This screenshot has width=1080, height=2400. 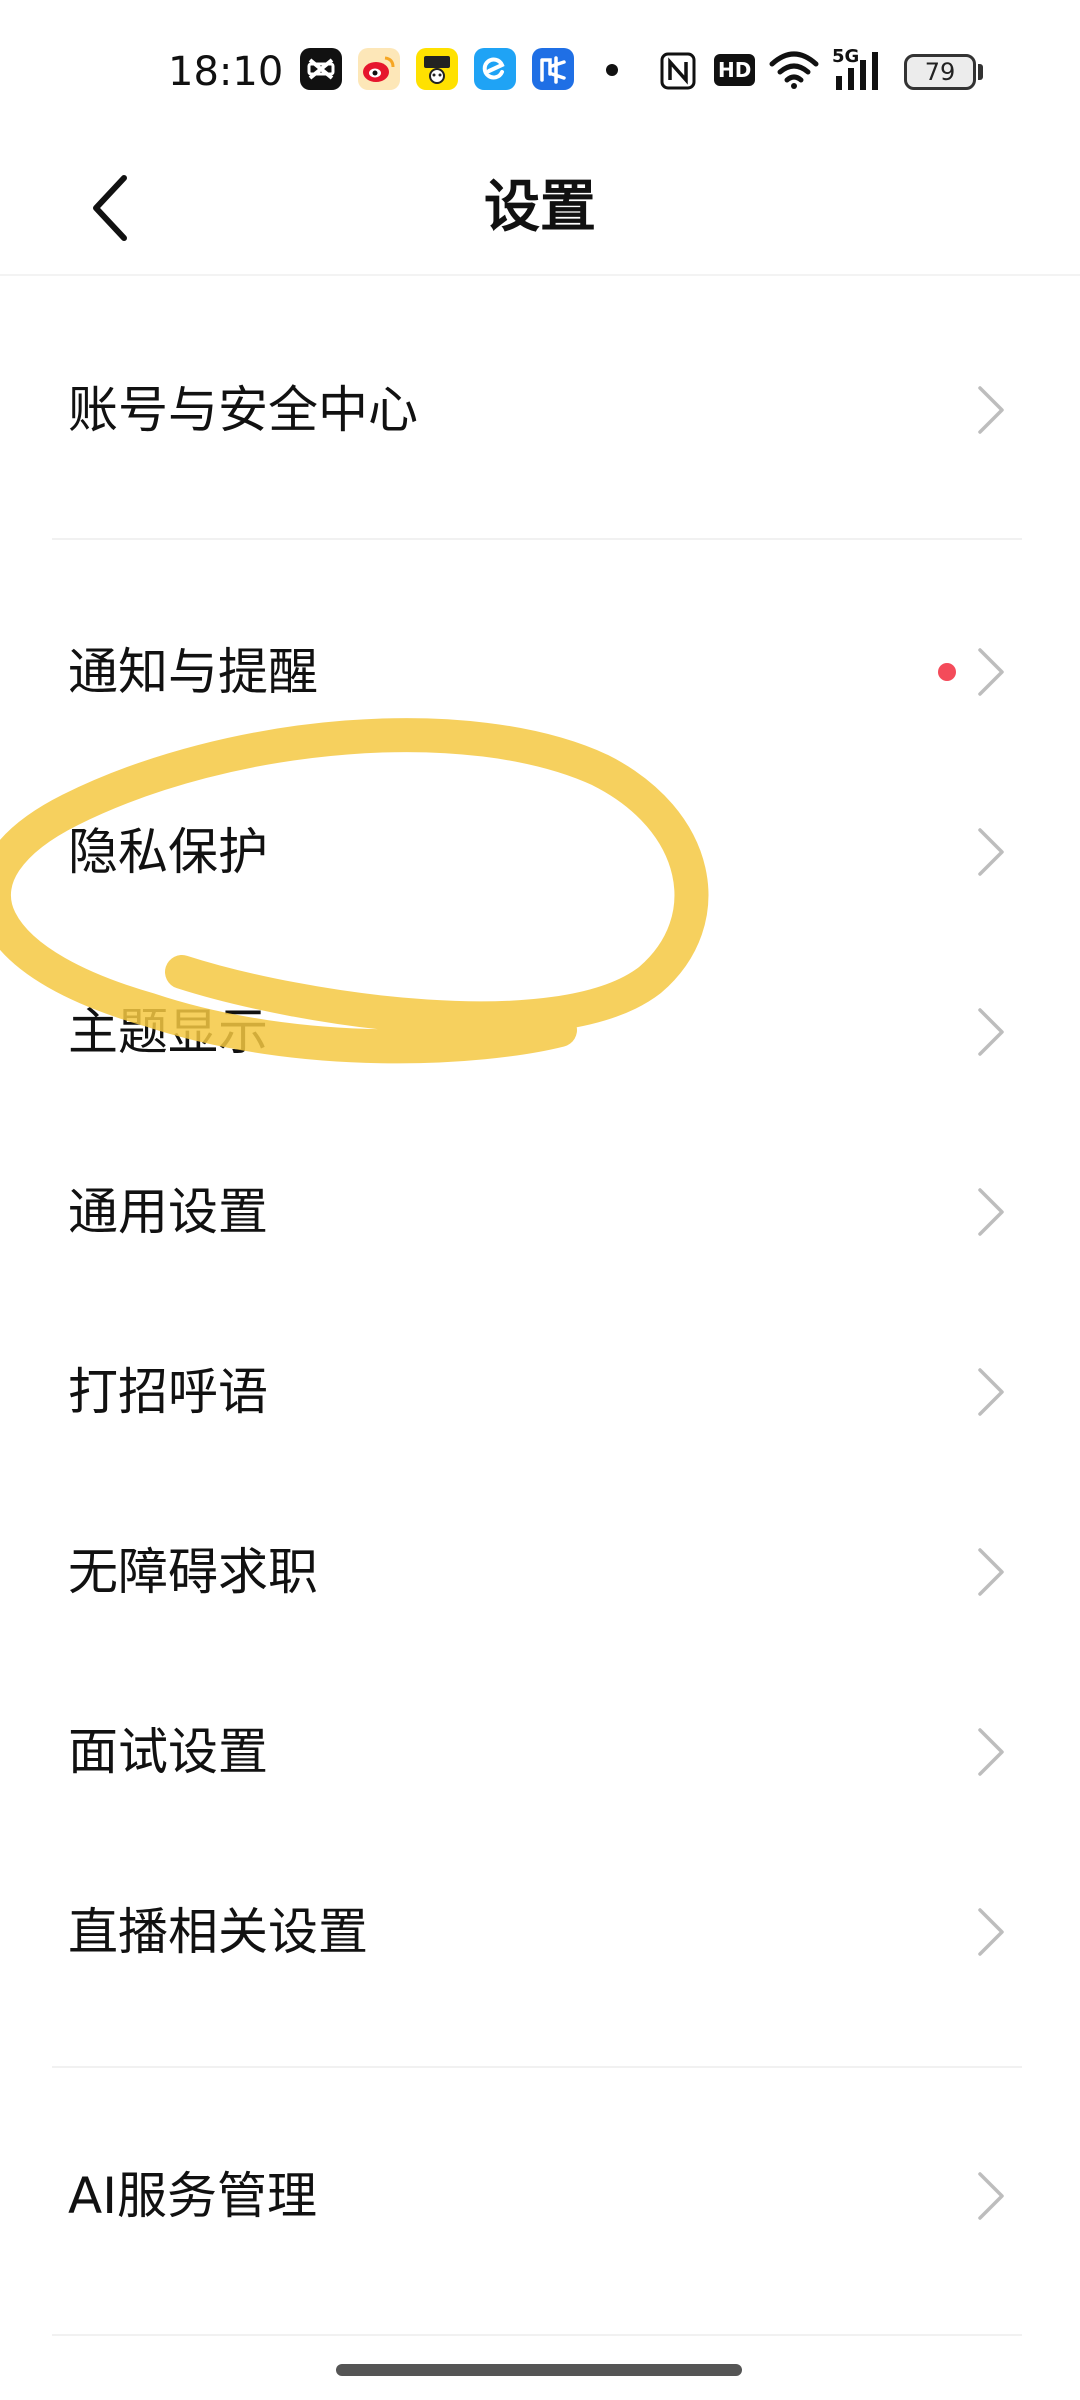 I want to click on settings-item-account-security: 账号与安全中心, so click(x=540, y=410).